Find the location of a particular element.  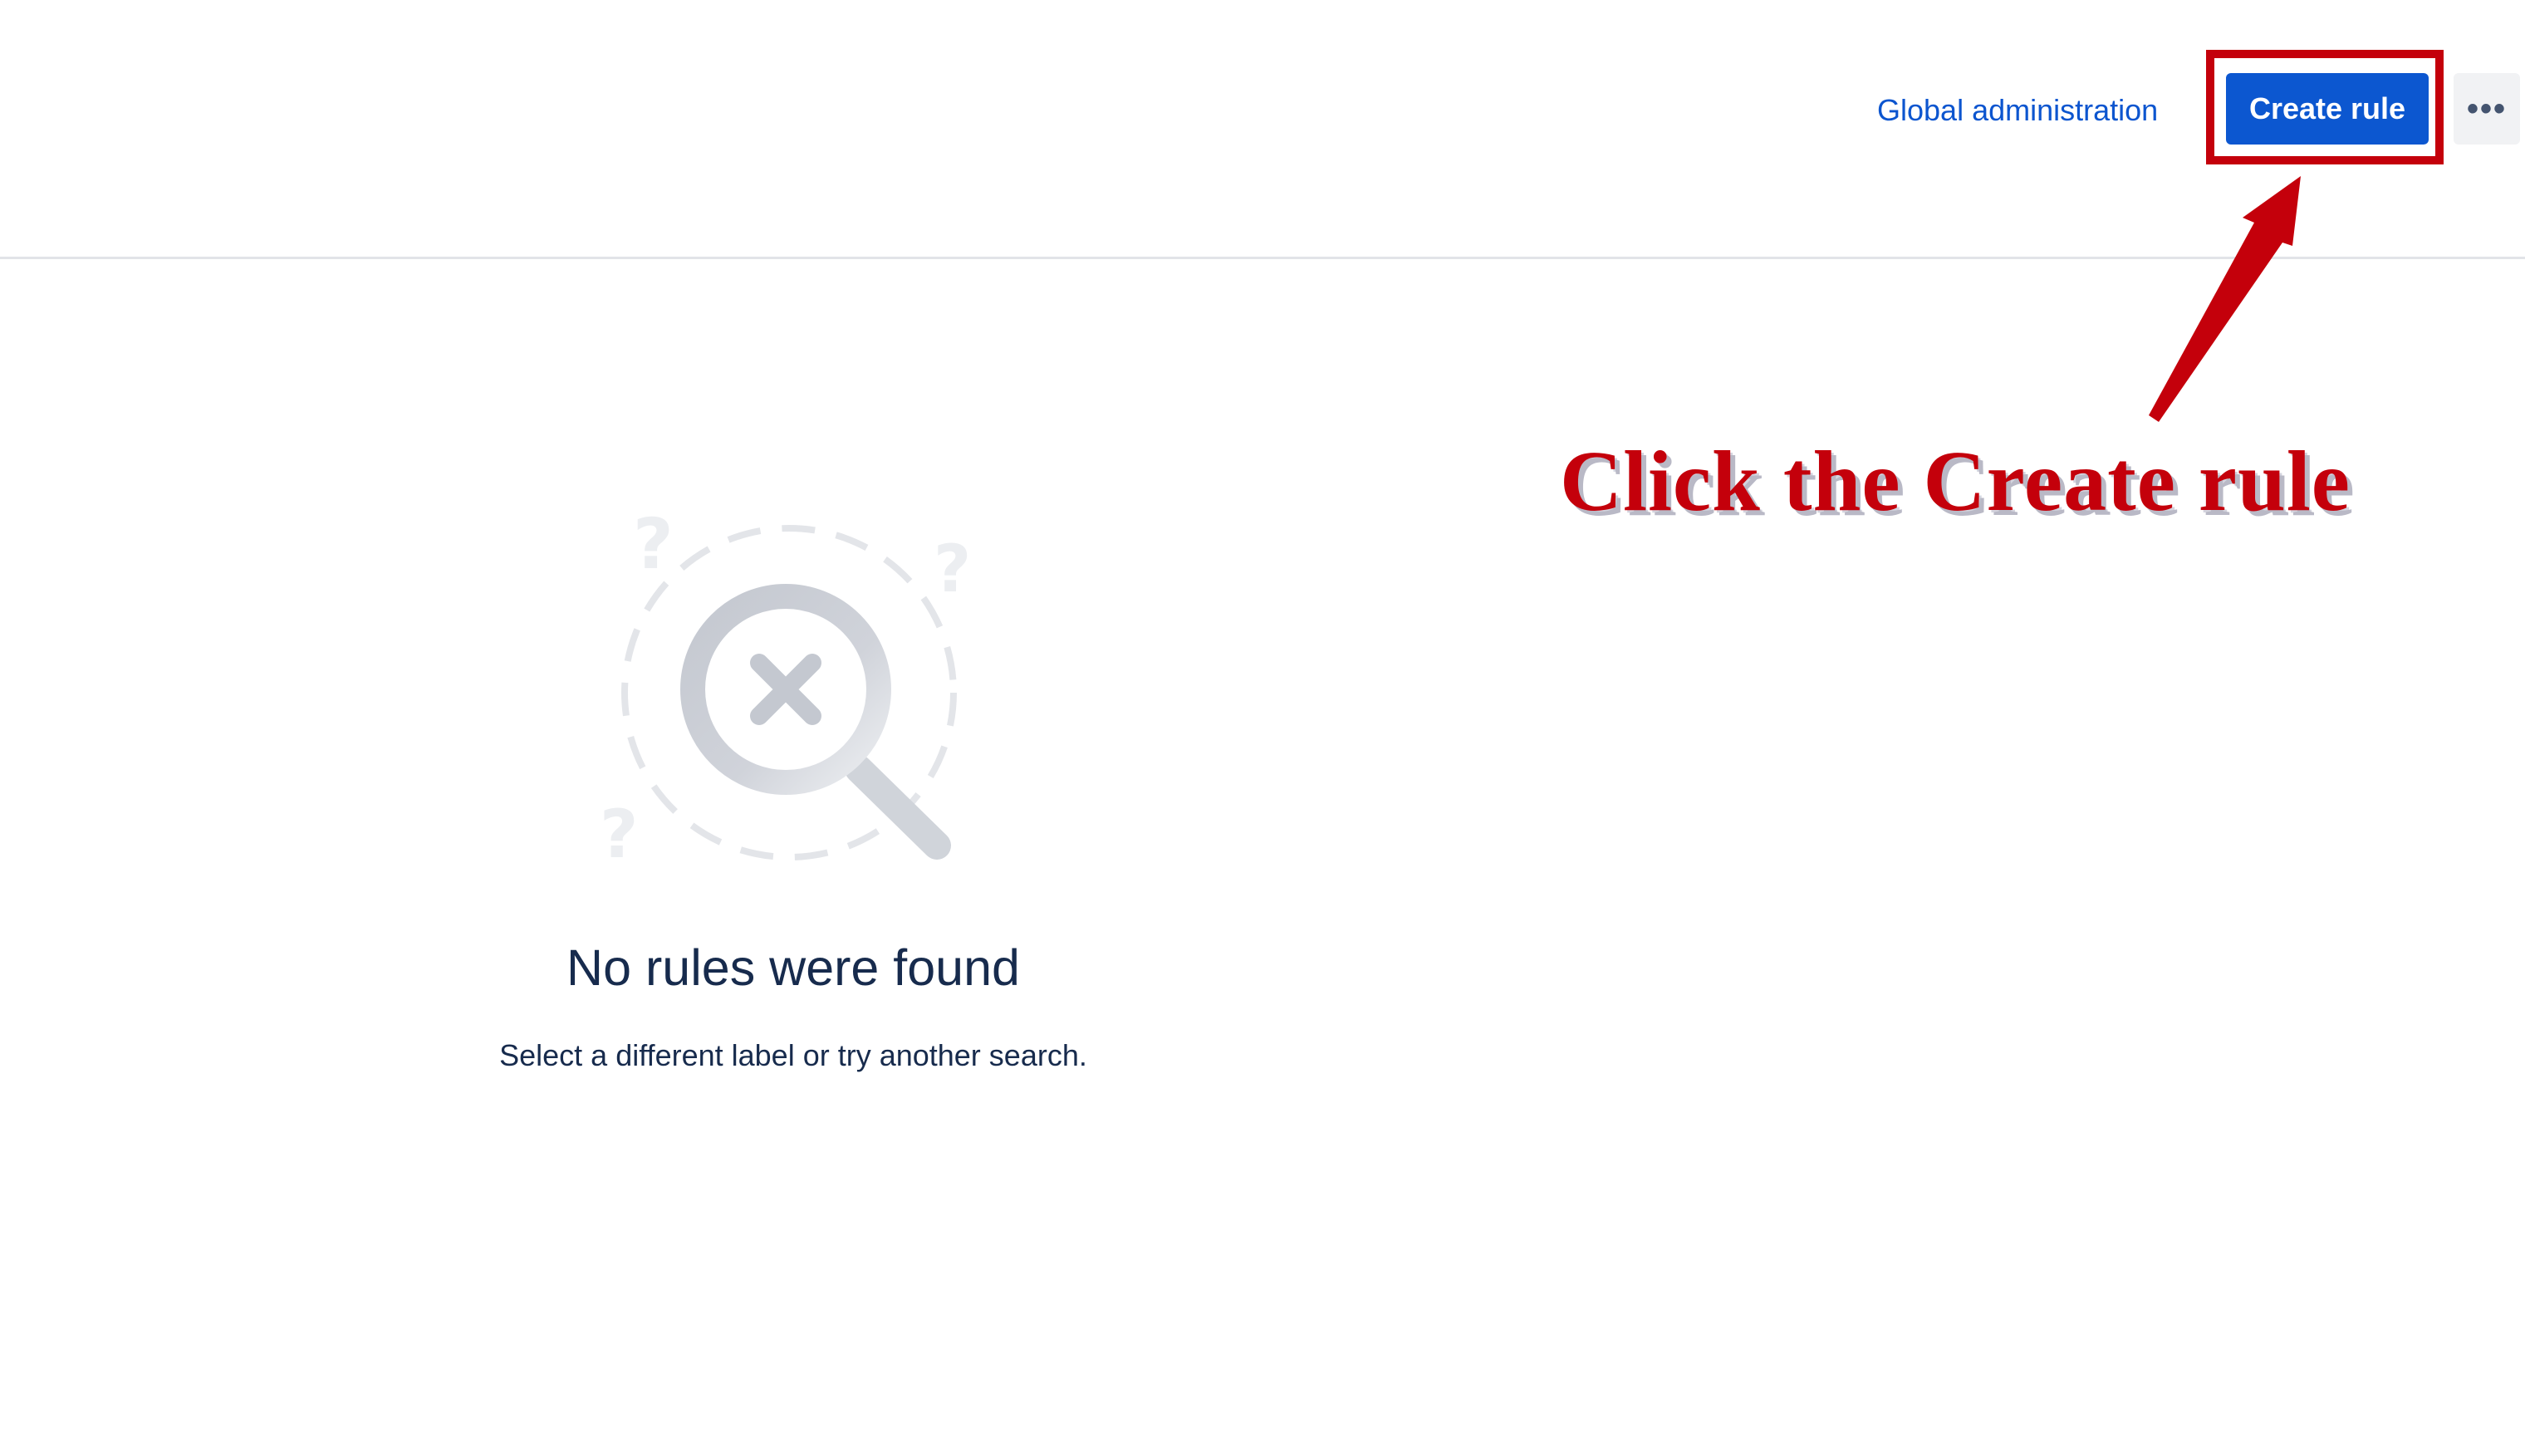

annotation-instruction-text: Click the Create rule is located at coordinates (1955, 481).